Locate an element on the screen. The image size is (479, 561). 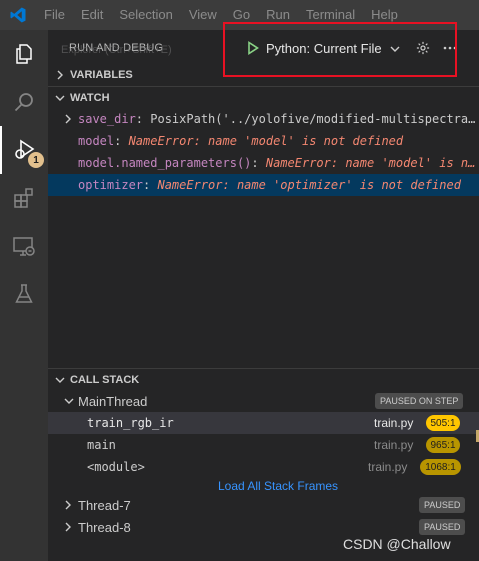
explorer-icon is located at coordinates (24, 54).